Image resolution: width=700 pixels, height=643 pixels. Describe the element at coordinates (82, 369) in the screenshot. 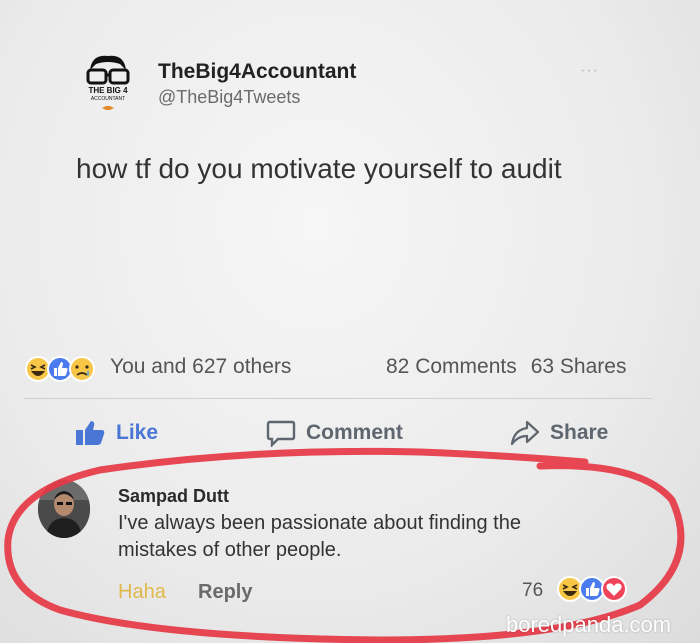

I see `sad-reaction-icon` at that location.